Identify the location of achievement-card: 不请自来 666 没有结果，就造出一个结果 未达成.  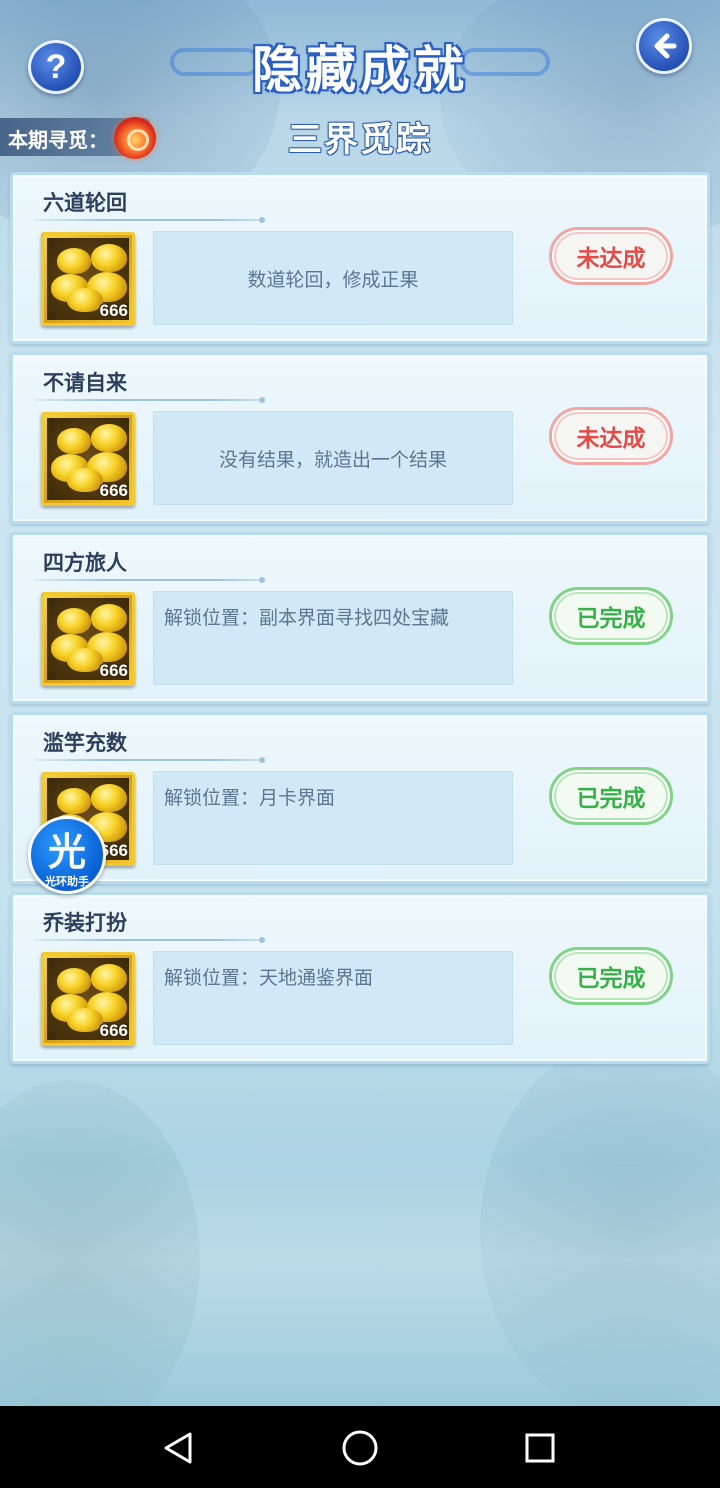
(360, 438).